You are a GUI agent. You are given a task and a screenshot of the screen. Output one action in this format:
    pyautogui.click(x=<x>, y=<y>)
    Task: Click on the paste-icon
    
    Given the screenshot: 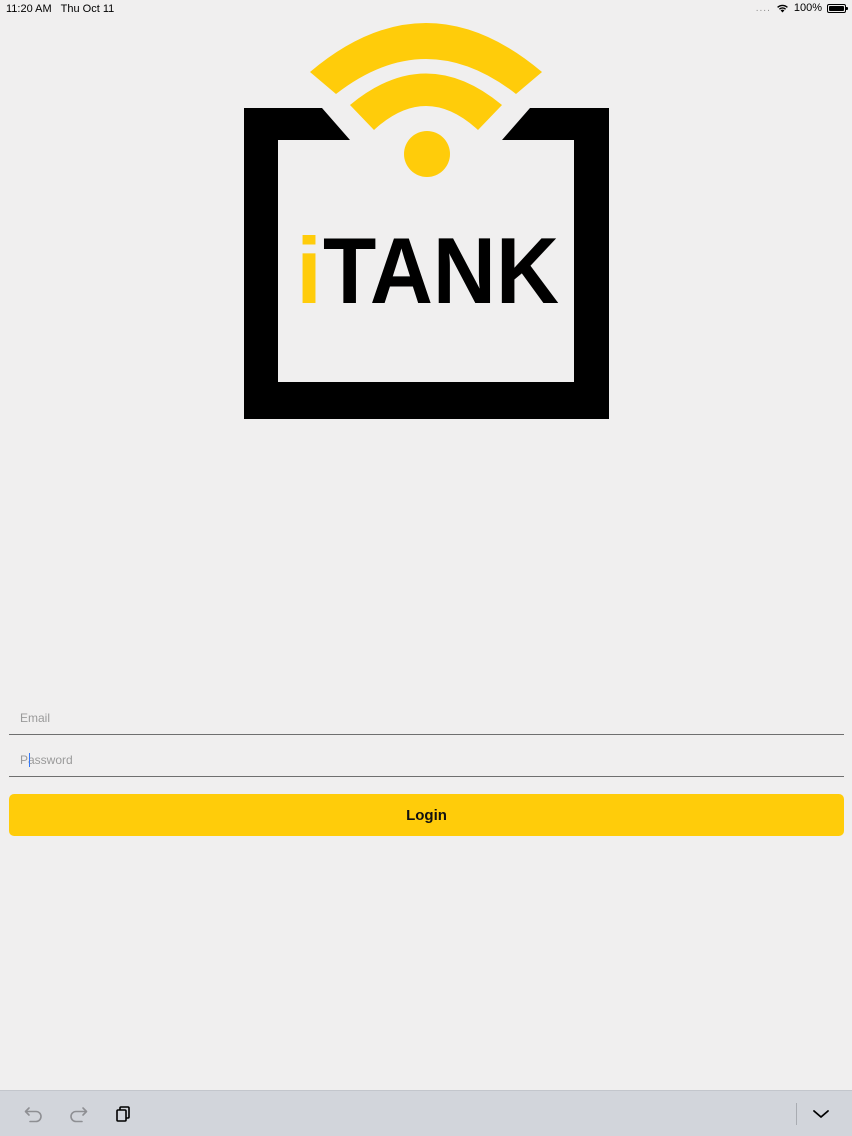 What is the action you would take?
    pyautogui.click(x=123, y=1114)
    